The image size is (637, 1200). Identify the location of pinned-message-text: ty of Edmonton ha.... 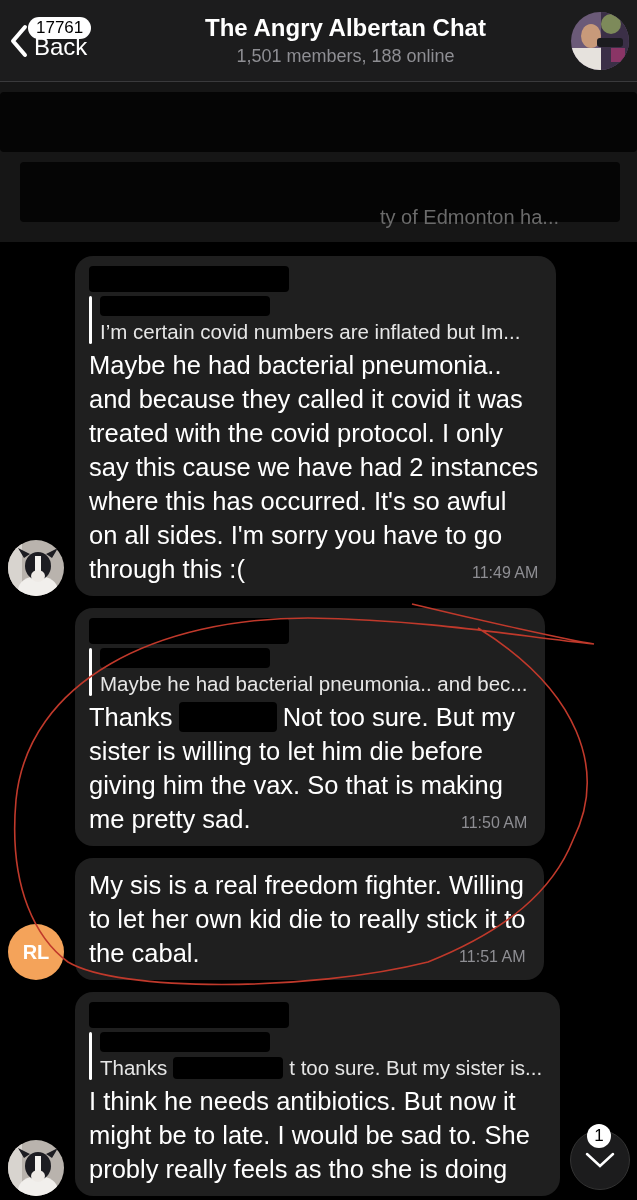
(469, 217).